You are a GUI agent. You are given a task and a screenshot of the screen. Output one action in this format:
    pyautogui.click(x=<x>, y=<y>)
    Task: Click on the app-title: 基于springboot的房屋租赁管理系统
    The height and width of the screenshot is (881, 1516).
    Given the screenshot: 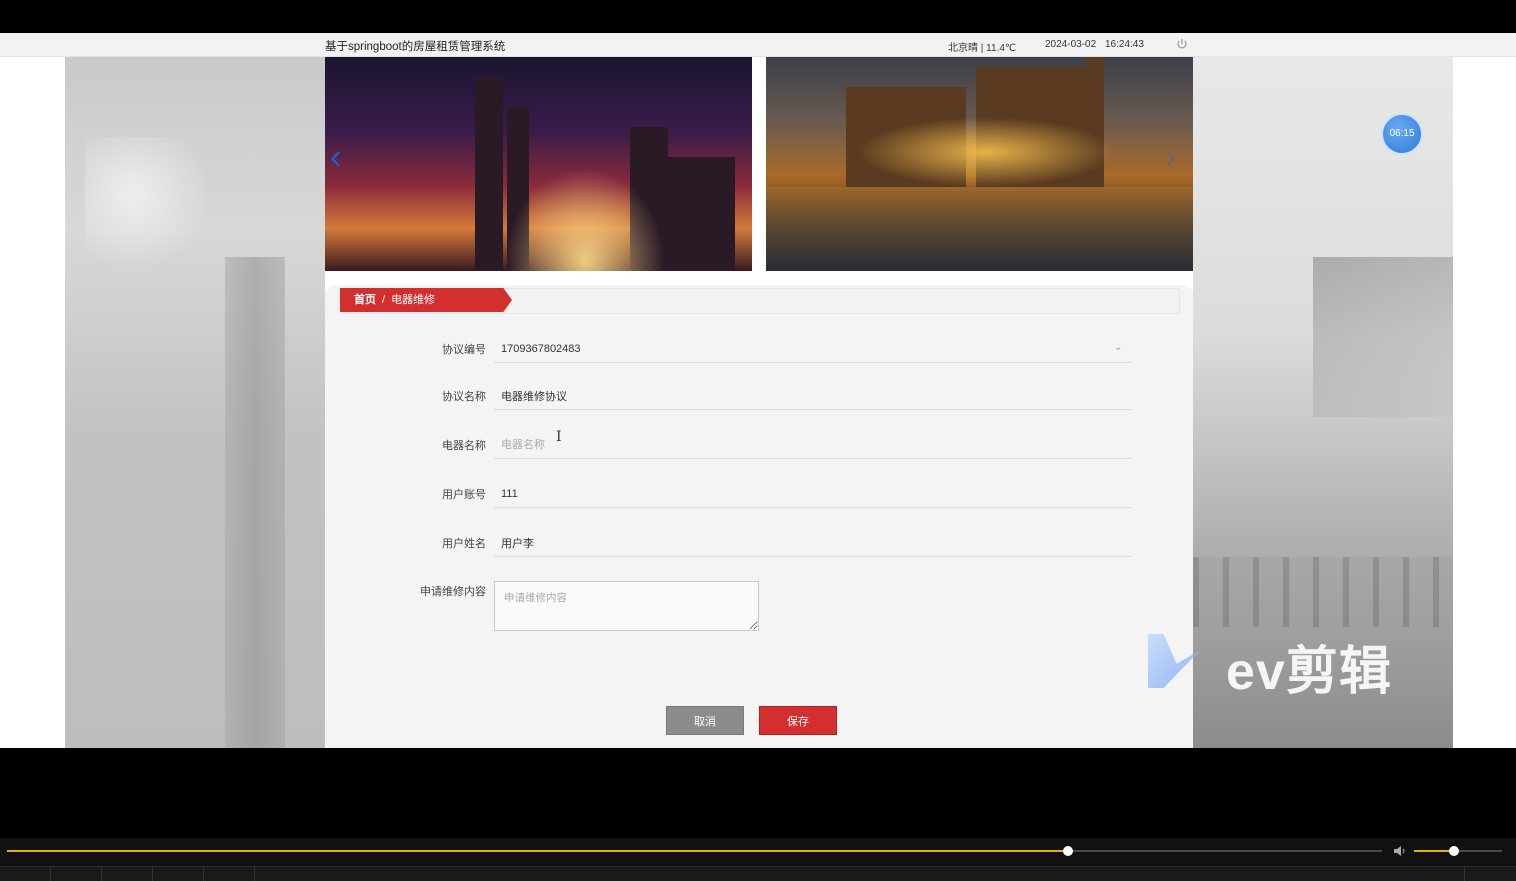 What is the action you would take?
    pyautogui.click(x=415, y=47)
    